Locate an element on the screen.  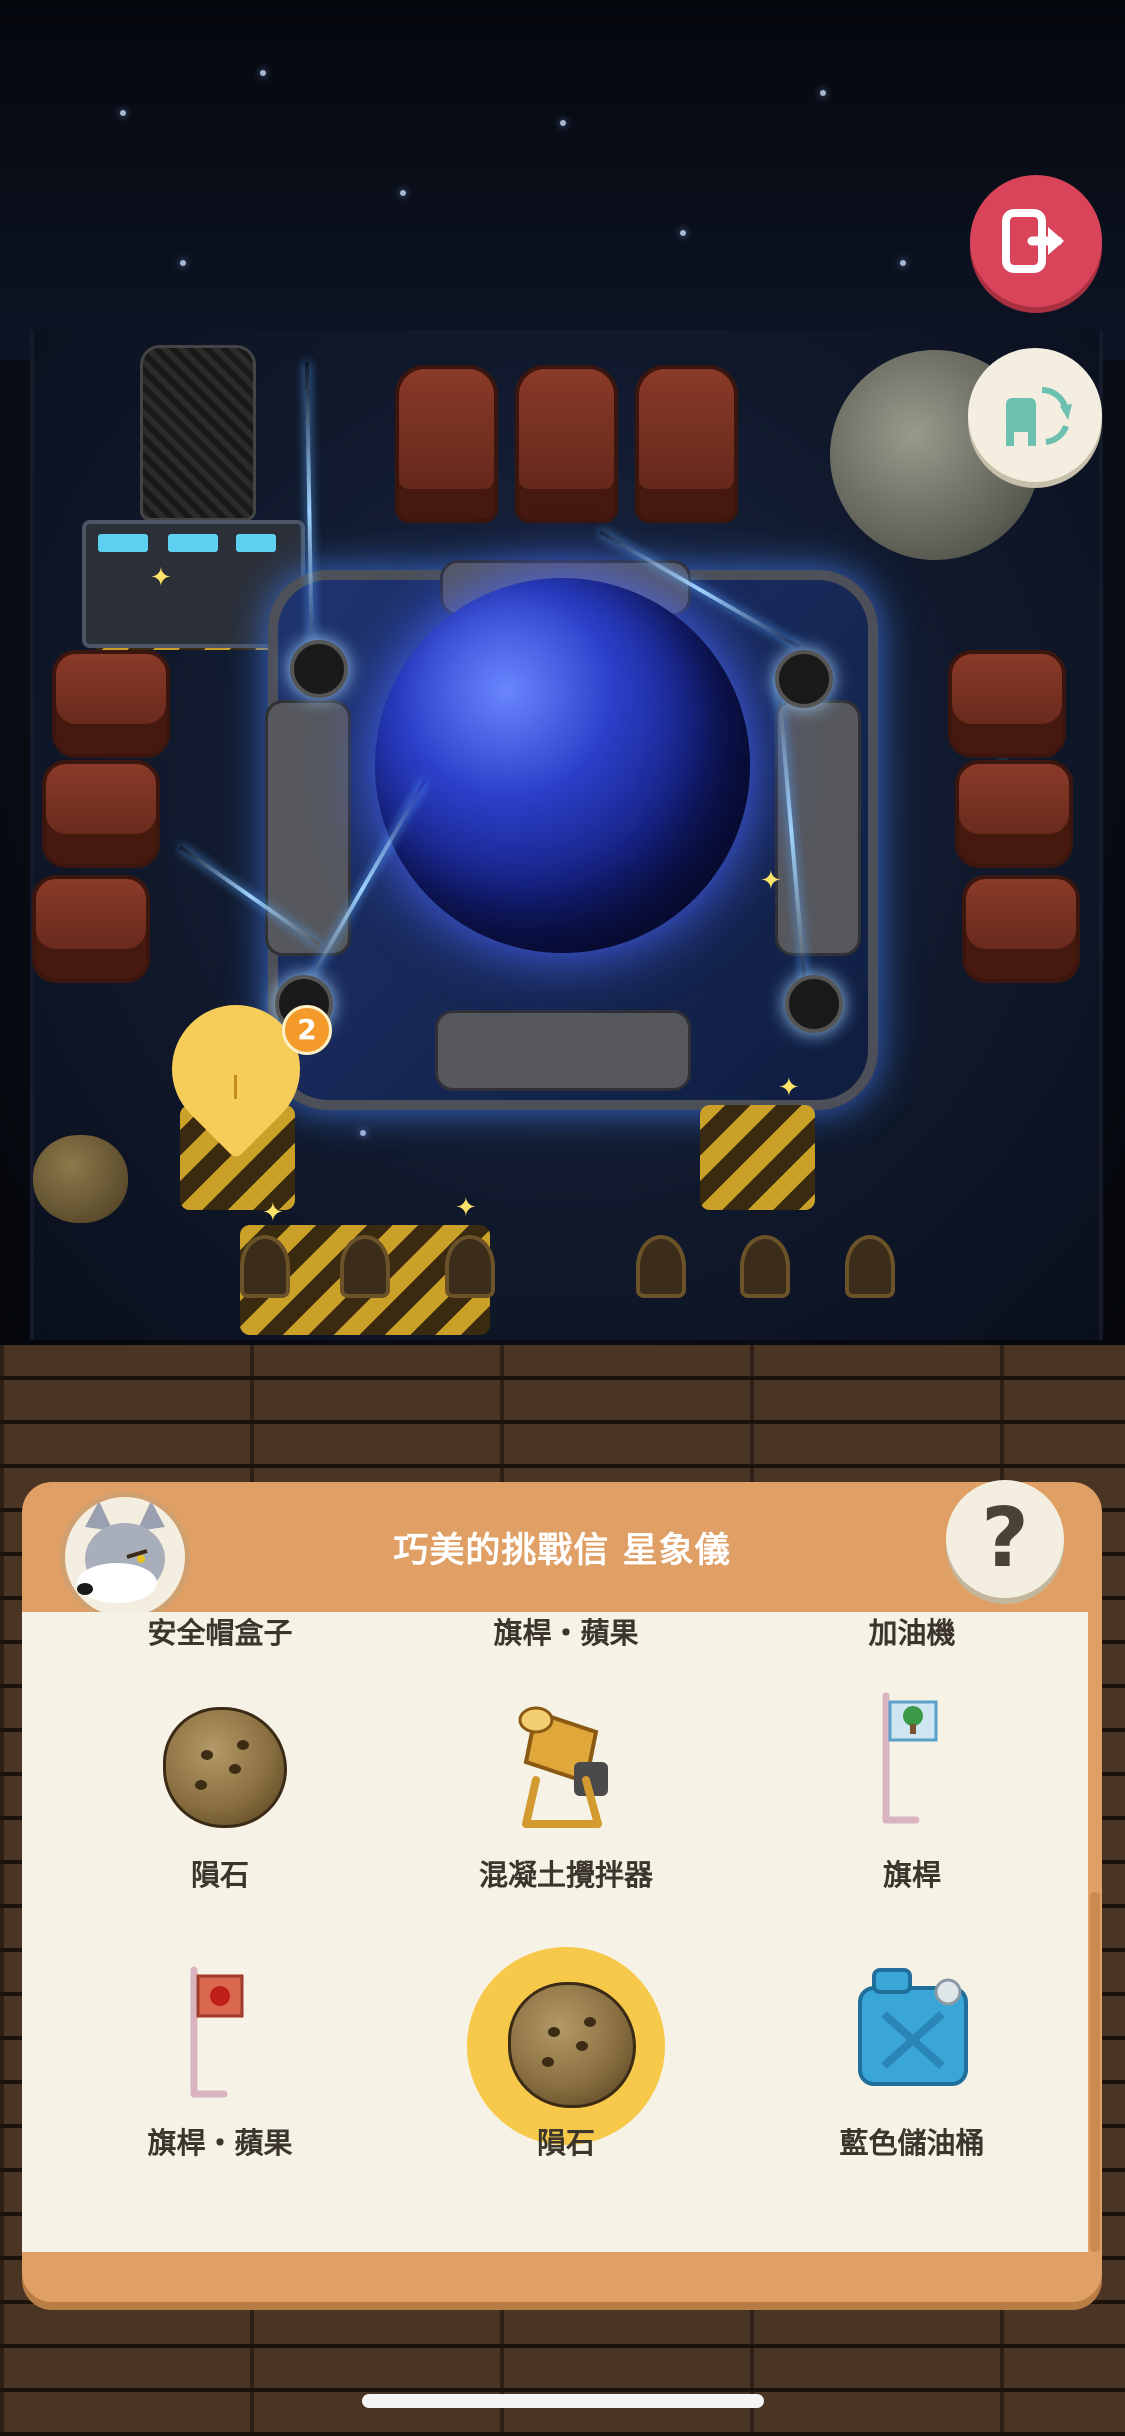
hazard-mat is located at coordinates (757, 1157).